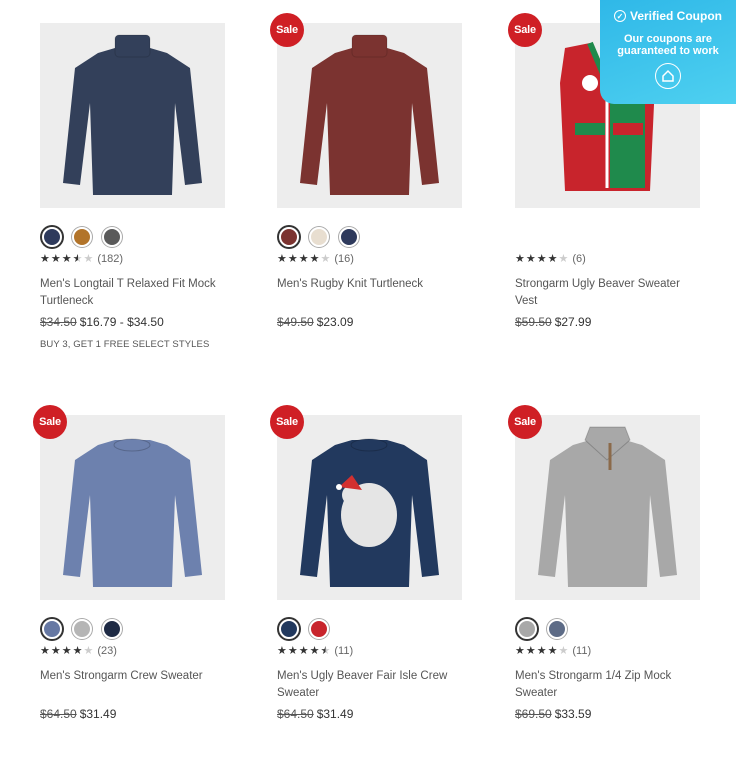 The height and width of the screenshot is (759, 736). I want to click on product-rating: ★ ★ ★ ★ ★ (23), so click(78, 651).